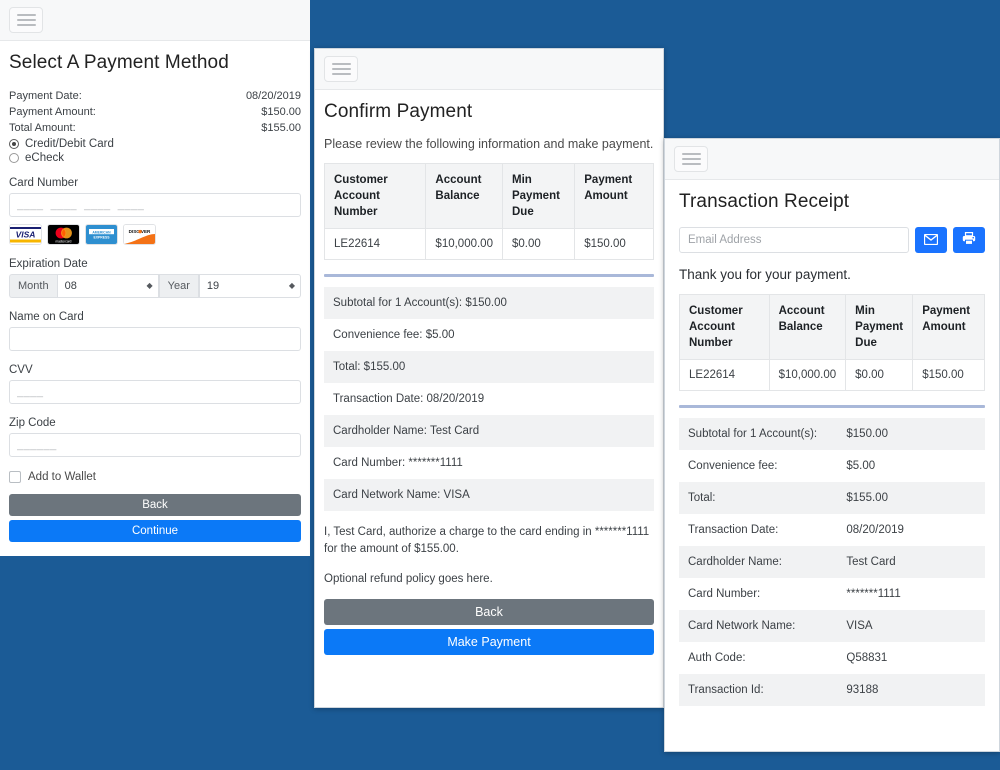 The width and height of the screenshot is (1000, 770). What do you see at coordinates (62, 477) in the screenshot?
I see `add-to-wallet-label: Add to Wallet` at bounding box center [62, 477].